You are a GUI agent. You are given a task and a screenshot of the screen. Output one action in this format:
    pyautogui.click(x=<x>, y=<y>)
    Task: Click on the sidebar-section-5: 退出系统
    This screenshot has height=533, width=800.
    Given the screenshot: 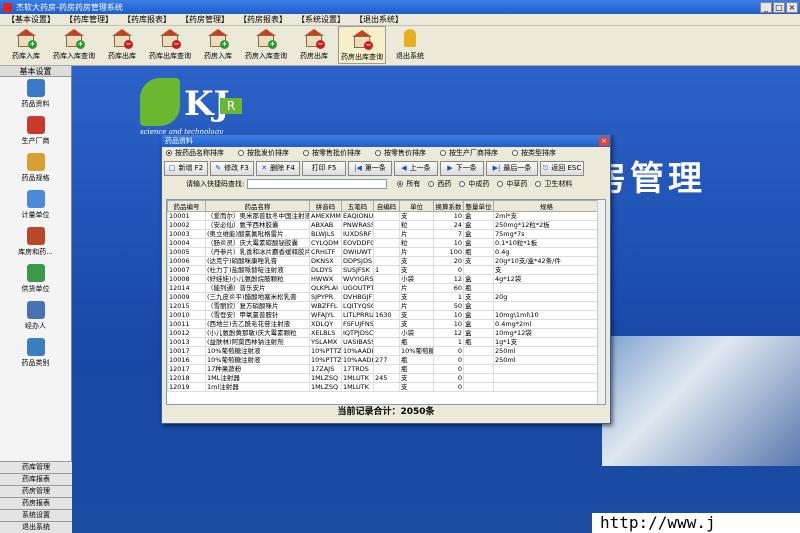 What is the action you would take?
    pyautogui.click(x=36, y=527)
    